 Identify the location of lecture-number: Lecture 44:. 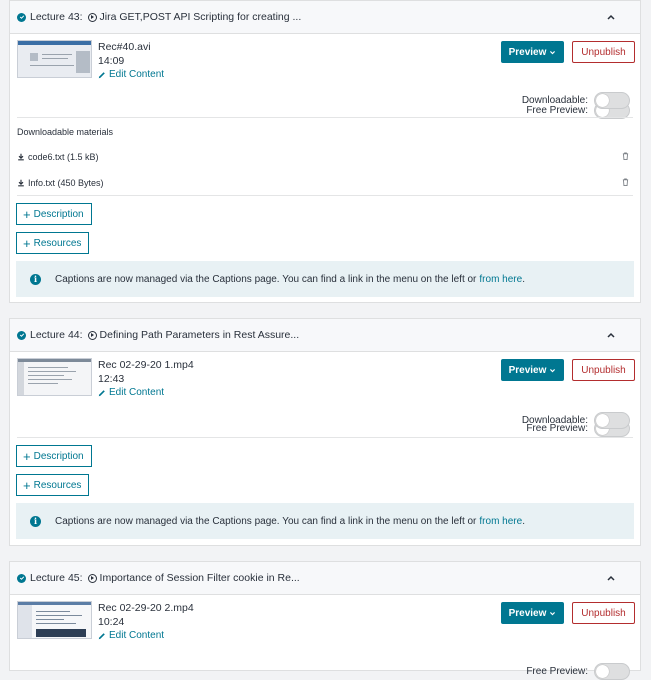
(56, 335).